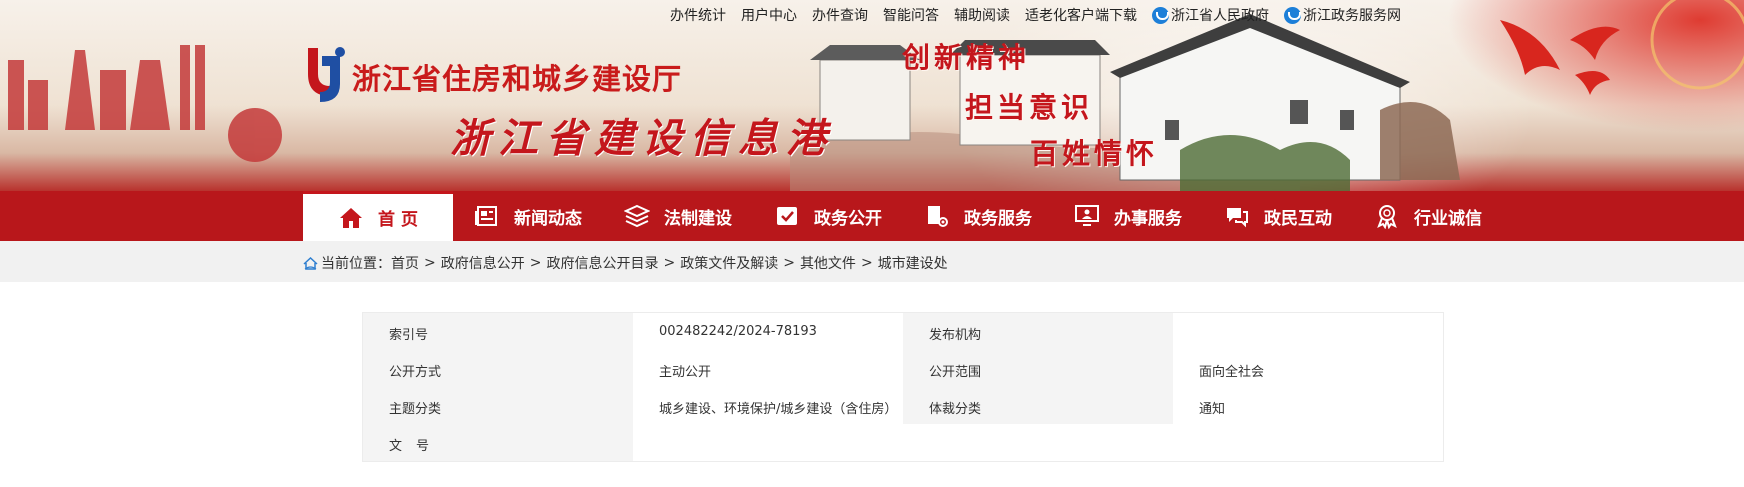  I want to click on location-home-icon, so click(310, 263).